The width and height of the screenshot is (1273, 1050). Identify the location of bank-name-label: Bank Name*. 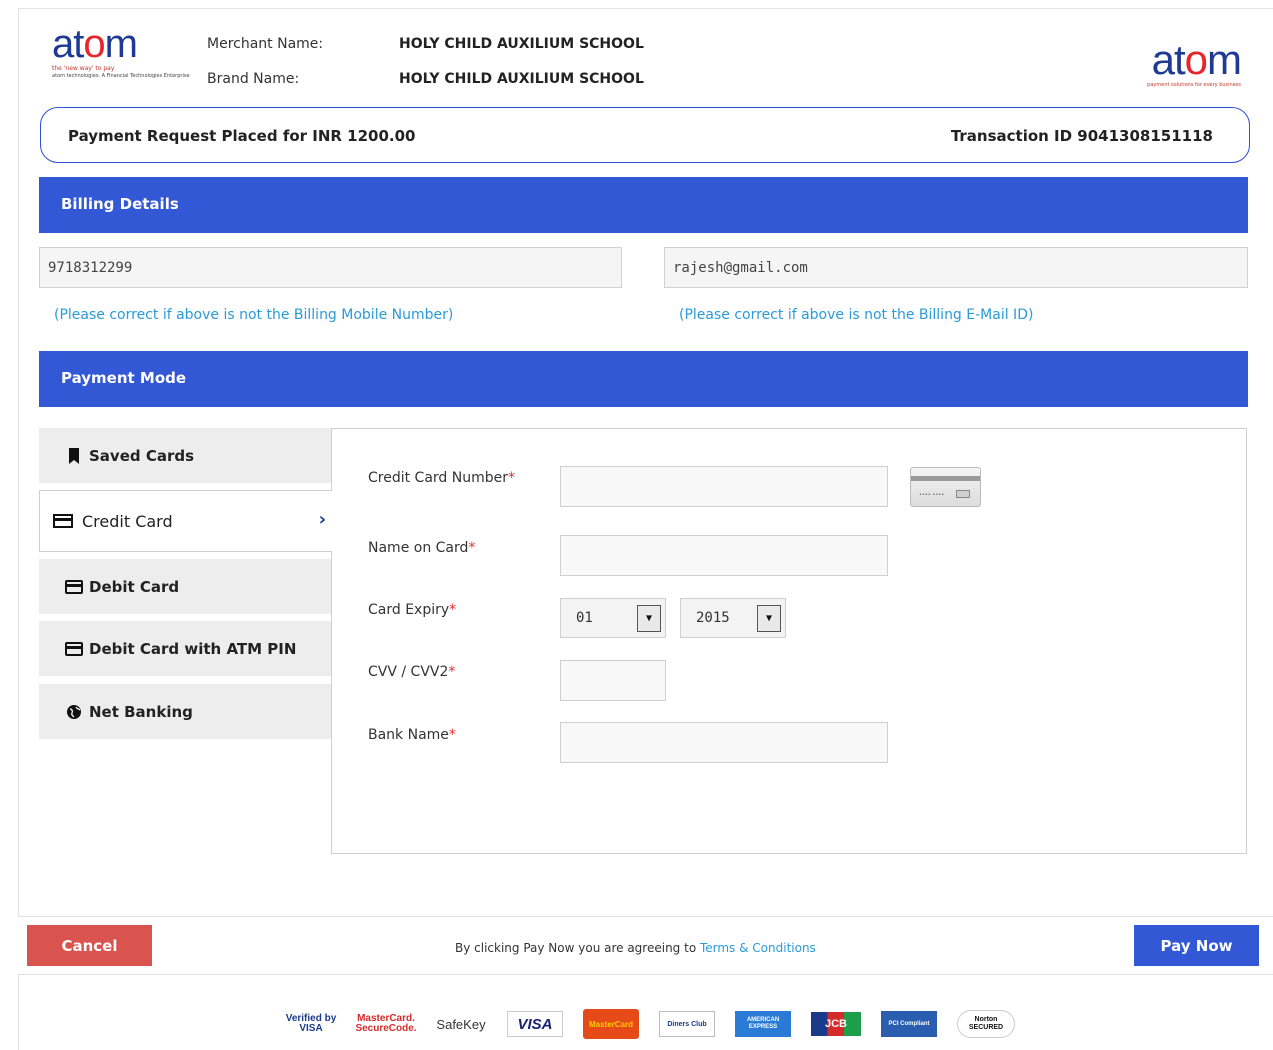
(412, 735).